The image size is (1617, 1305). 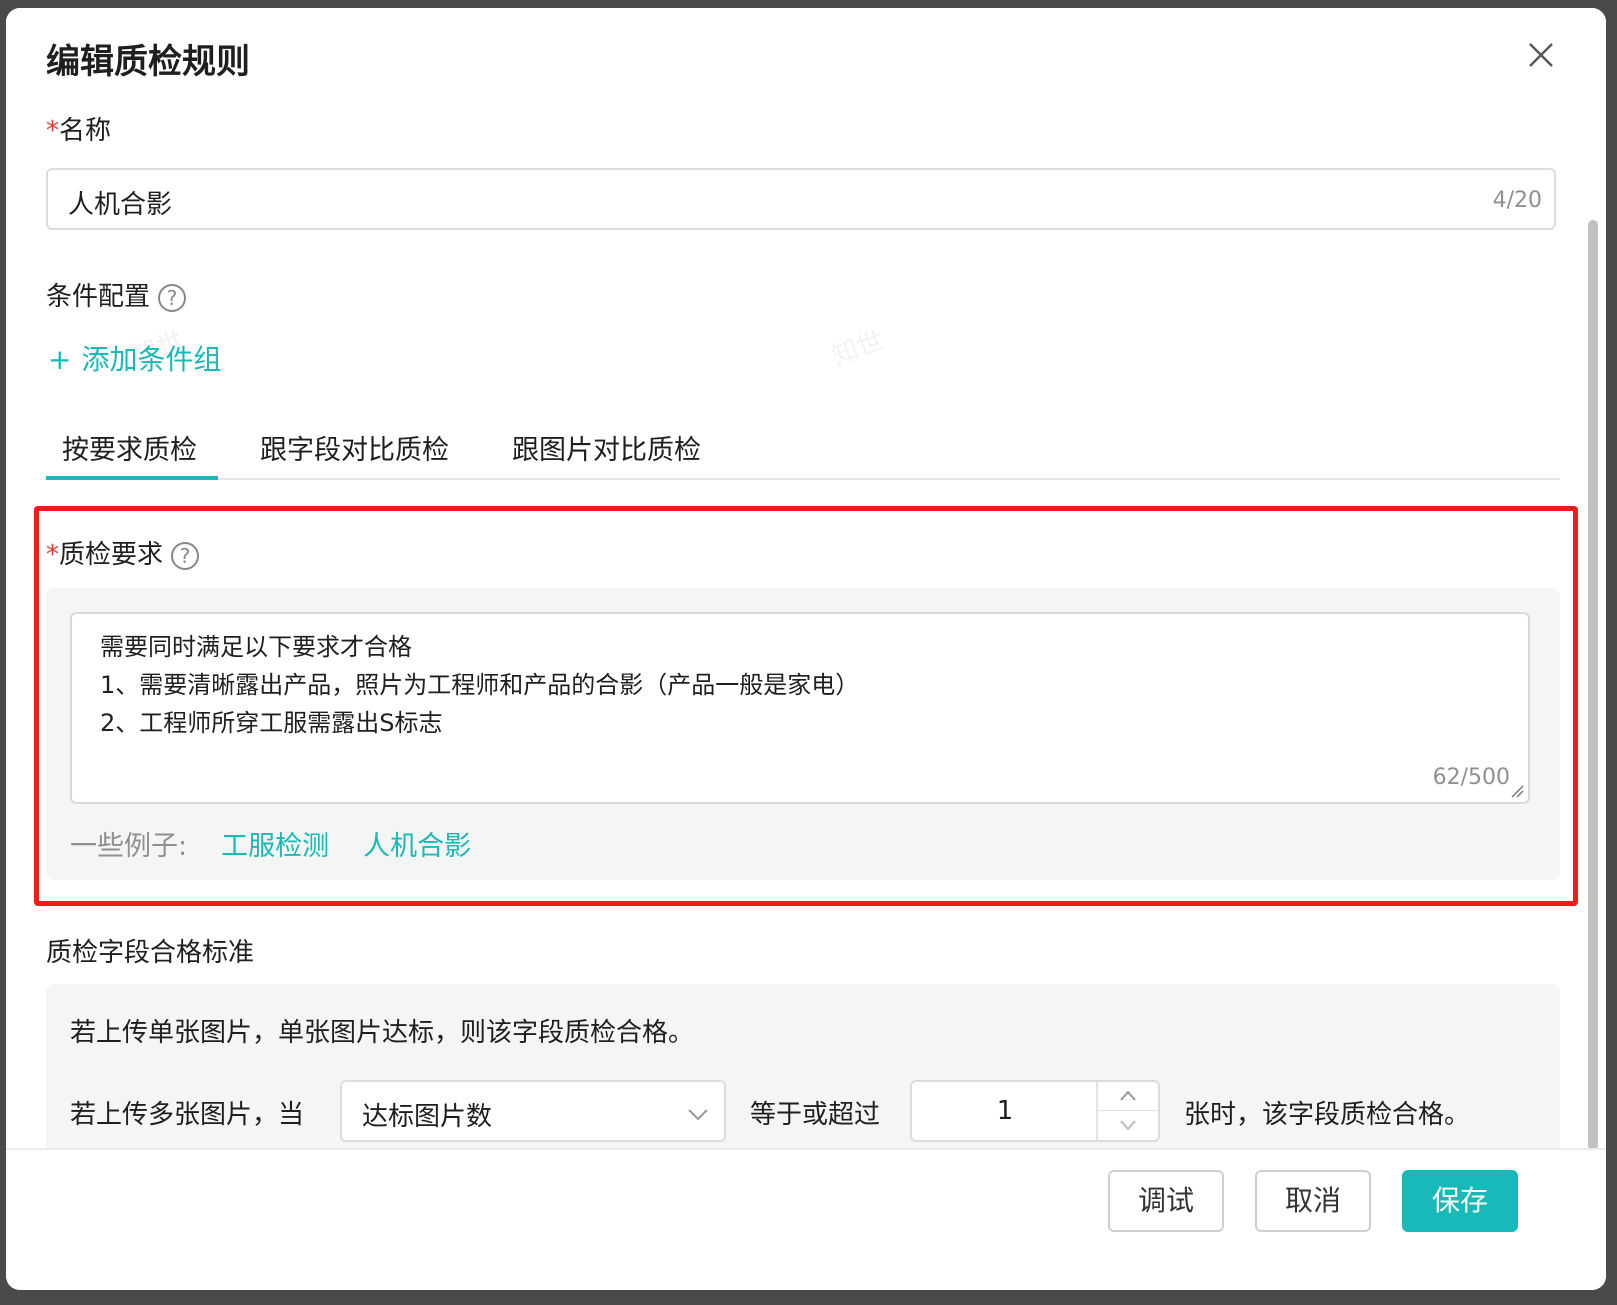 I want to click on requirement-line: 1、需要清晰露出产品，照片为工程师和产品的合影（产品一般是家电）, so click(x=480, y=685).